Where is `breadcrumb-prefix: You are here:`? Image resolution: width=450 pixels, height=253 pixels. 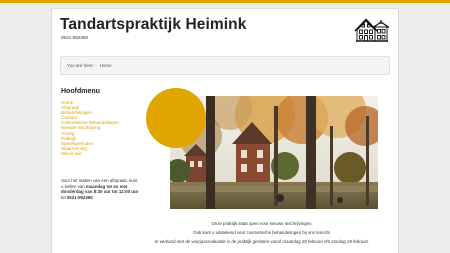
breadcrumb-prefix: You are here: is located at coordinates (80, 65).